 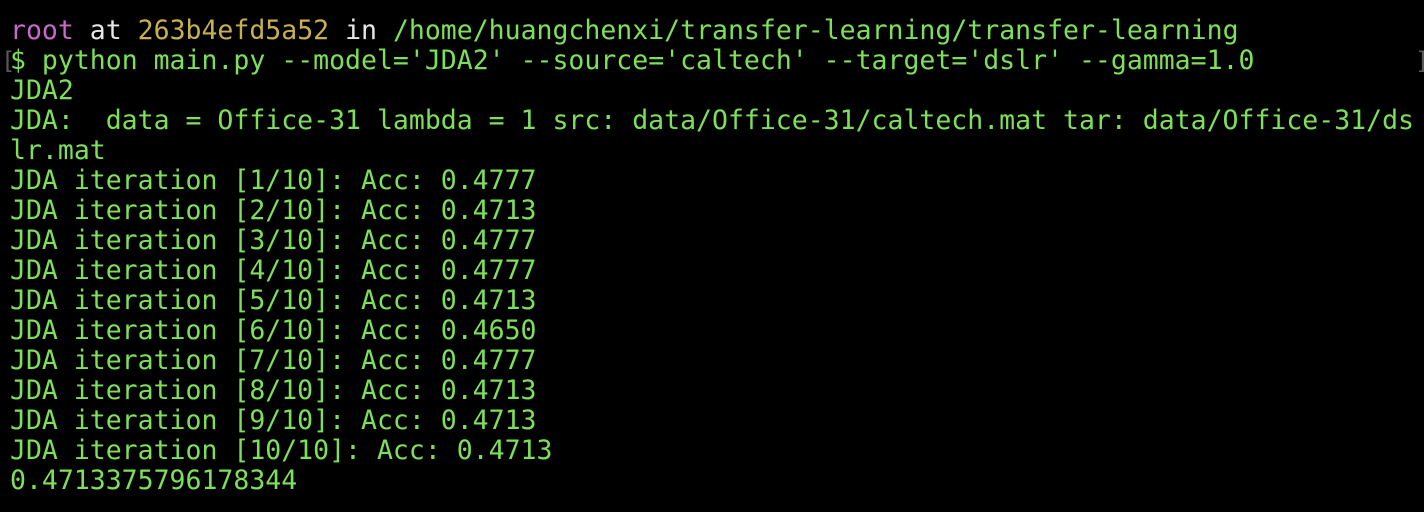 I want to click on output-line-config-wrap: lr.mat, so click(x=58, y=150).